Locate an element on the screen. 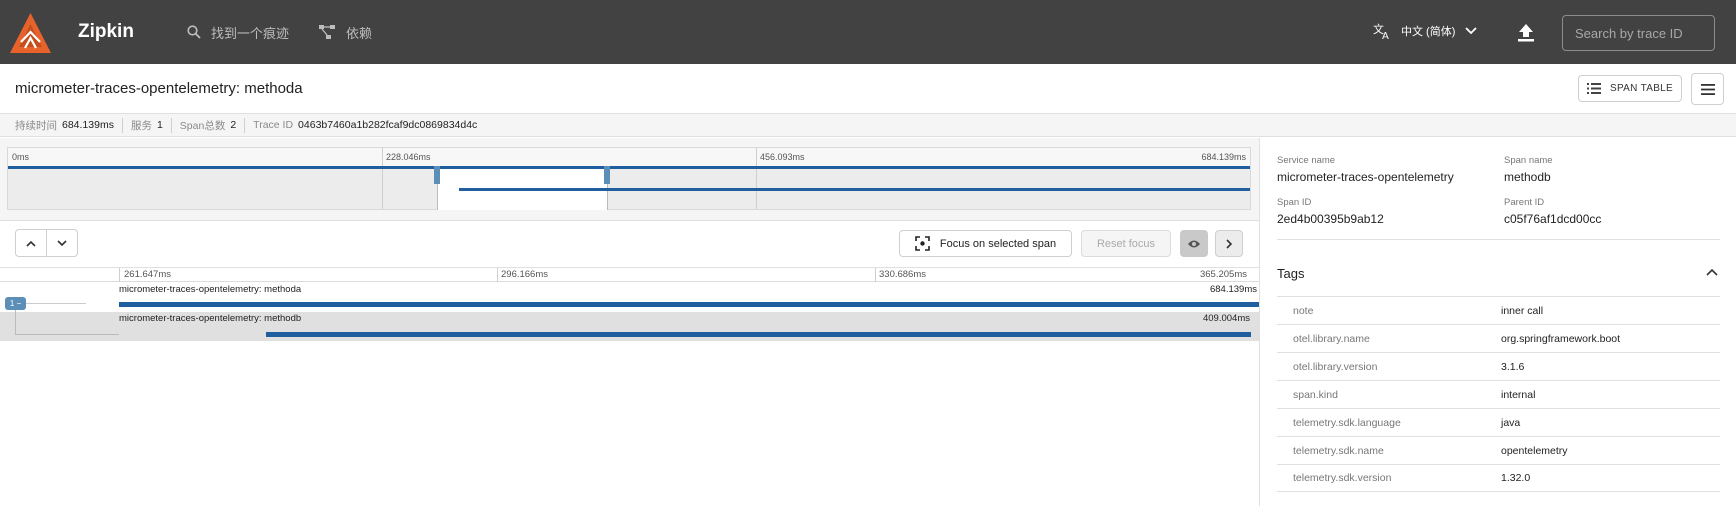 This screenshot has width=1736, height=506. menu-button is located at coordinates (1707, 89).